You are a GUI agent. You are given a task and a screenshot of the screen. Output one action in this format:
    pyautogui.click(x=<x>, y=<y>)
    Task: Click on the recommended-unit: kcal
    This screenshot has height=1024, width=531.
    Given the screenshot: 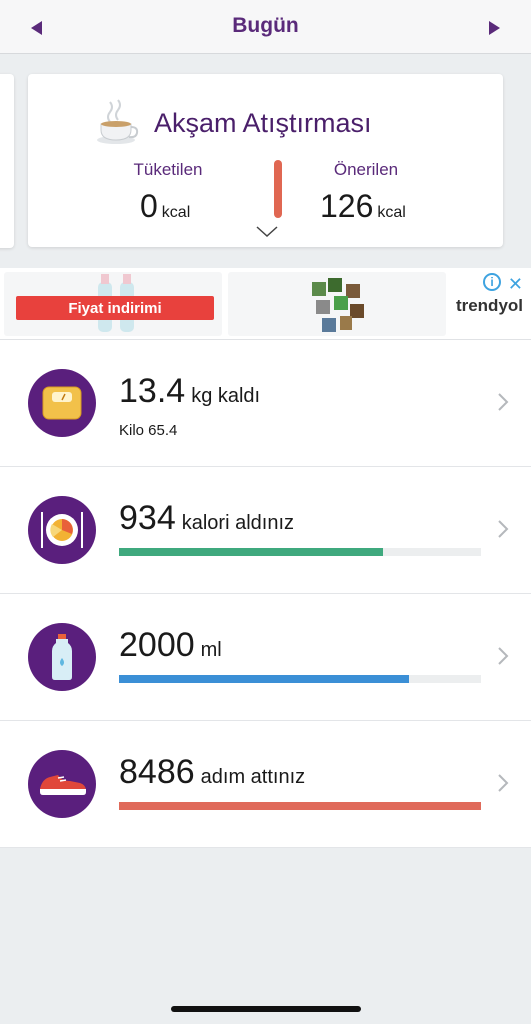 What is the action you would take?
    pyautogui.click(x=391, y=212)
    